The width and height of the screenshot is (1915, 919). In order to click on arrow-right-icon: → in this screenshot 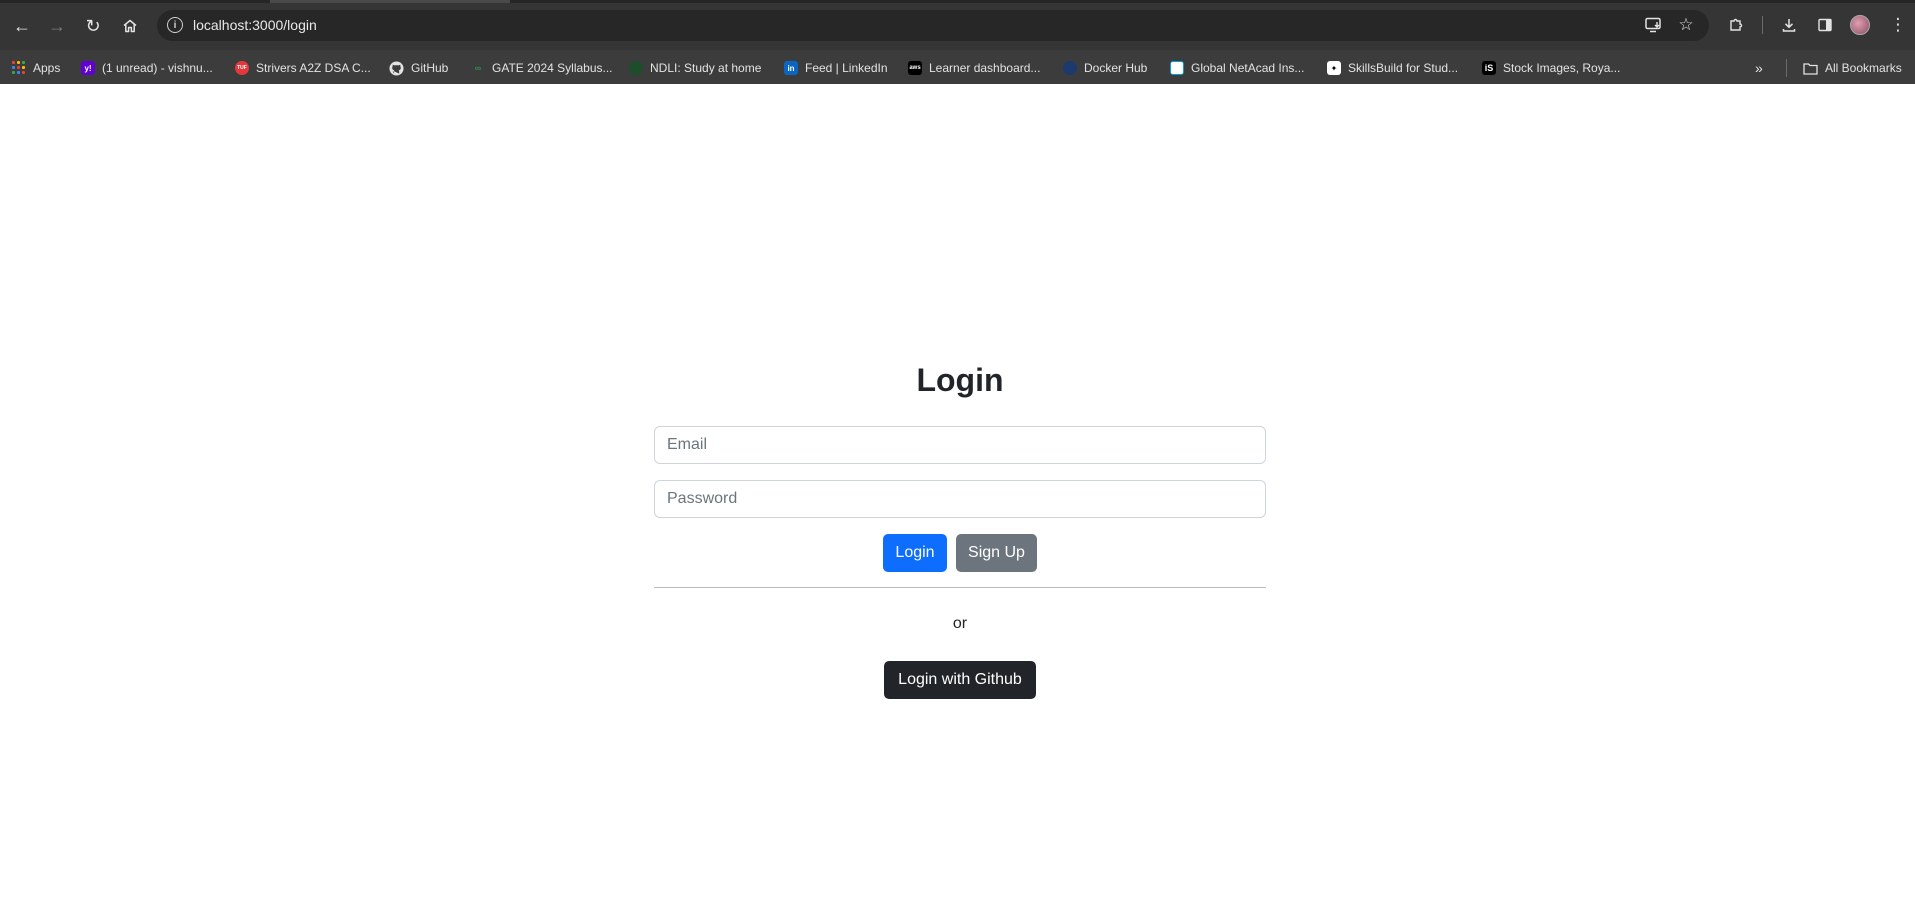, I will do `click(57, 26)`.